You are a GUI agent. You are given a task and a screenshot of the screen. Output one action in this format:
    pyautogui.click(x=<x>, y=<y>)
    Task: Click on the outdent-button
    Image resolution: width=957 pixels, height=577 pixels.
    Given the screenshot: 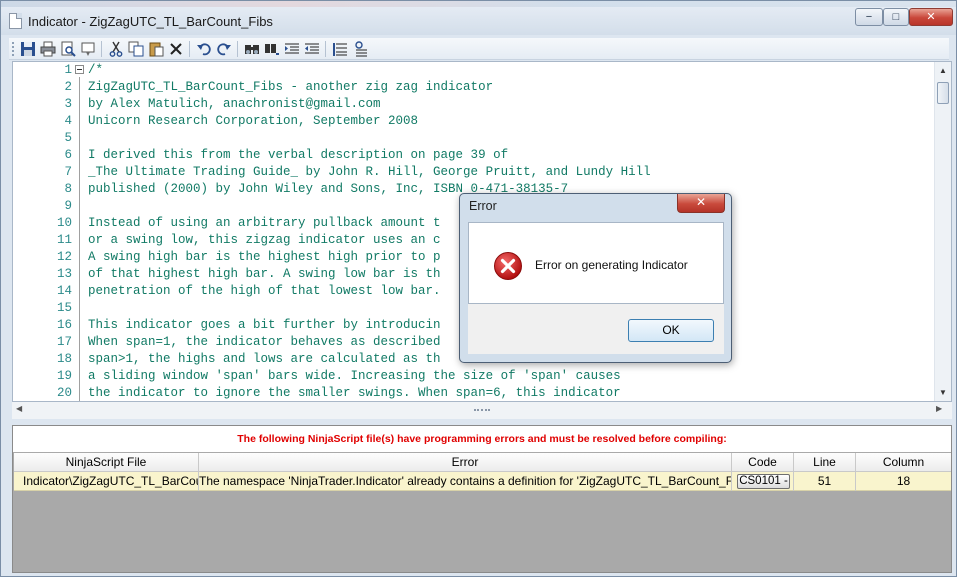 What is the action you would take?
    pyautogui.click(x=312, y=49)
    